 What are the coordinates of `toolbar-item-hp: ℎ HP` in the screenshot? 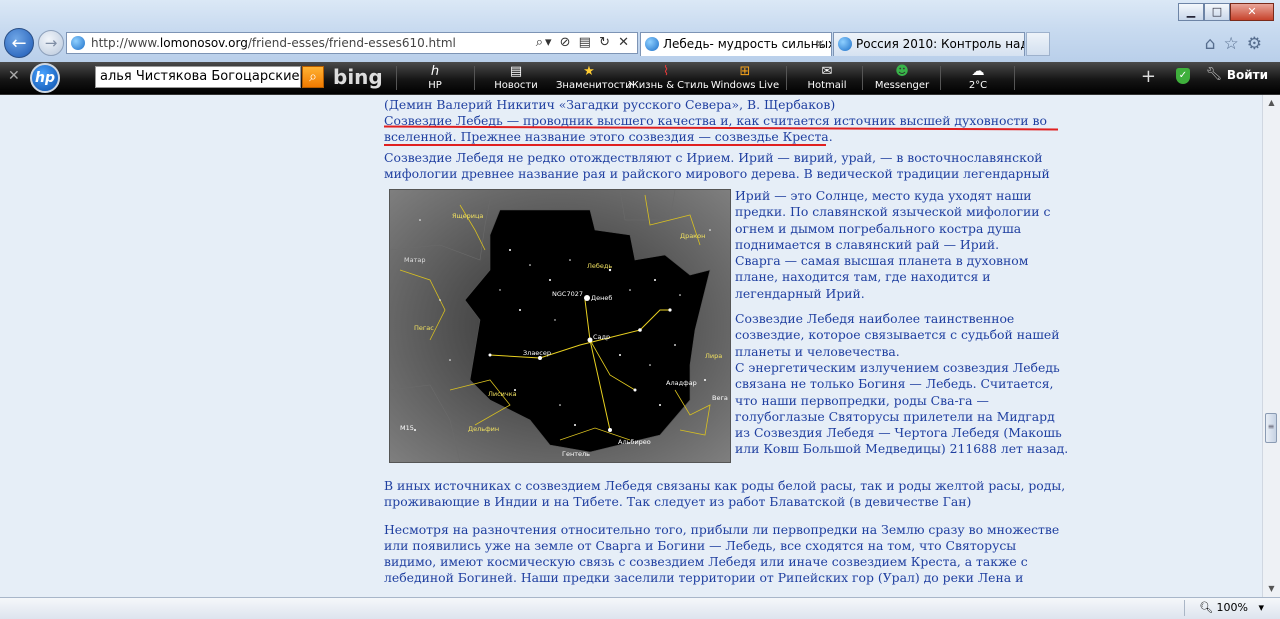 It's located at (435, 78).